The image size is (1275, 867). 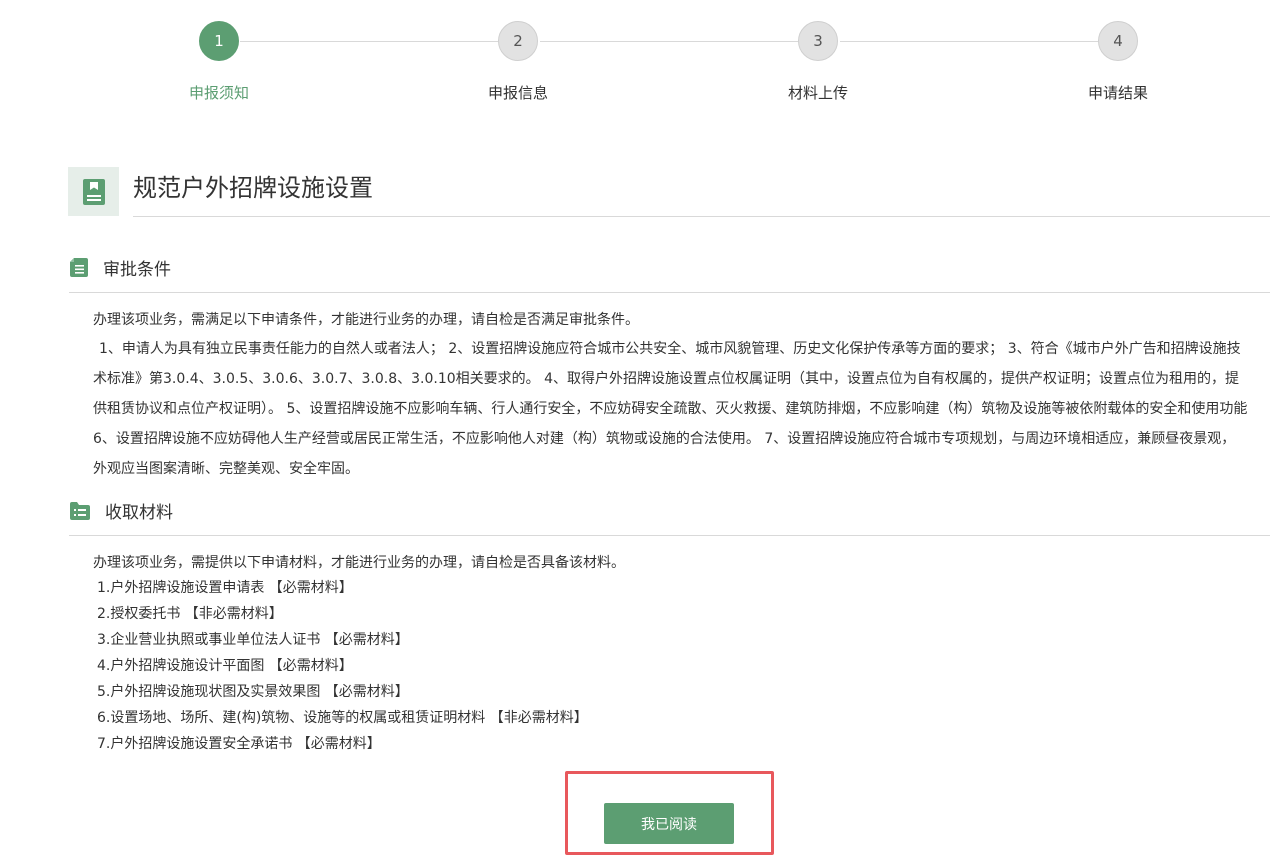 I want to click on step-4-circle: 4, so click(x=1118, y=41).